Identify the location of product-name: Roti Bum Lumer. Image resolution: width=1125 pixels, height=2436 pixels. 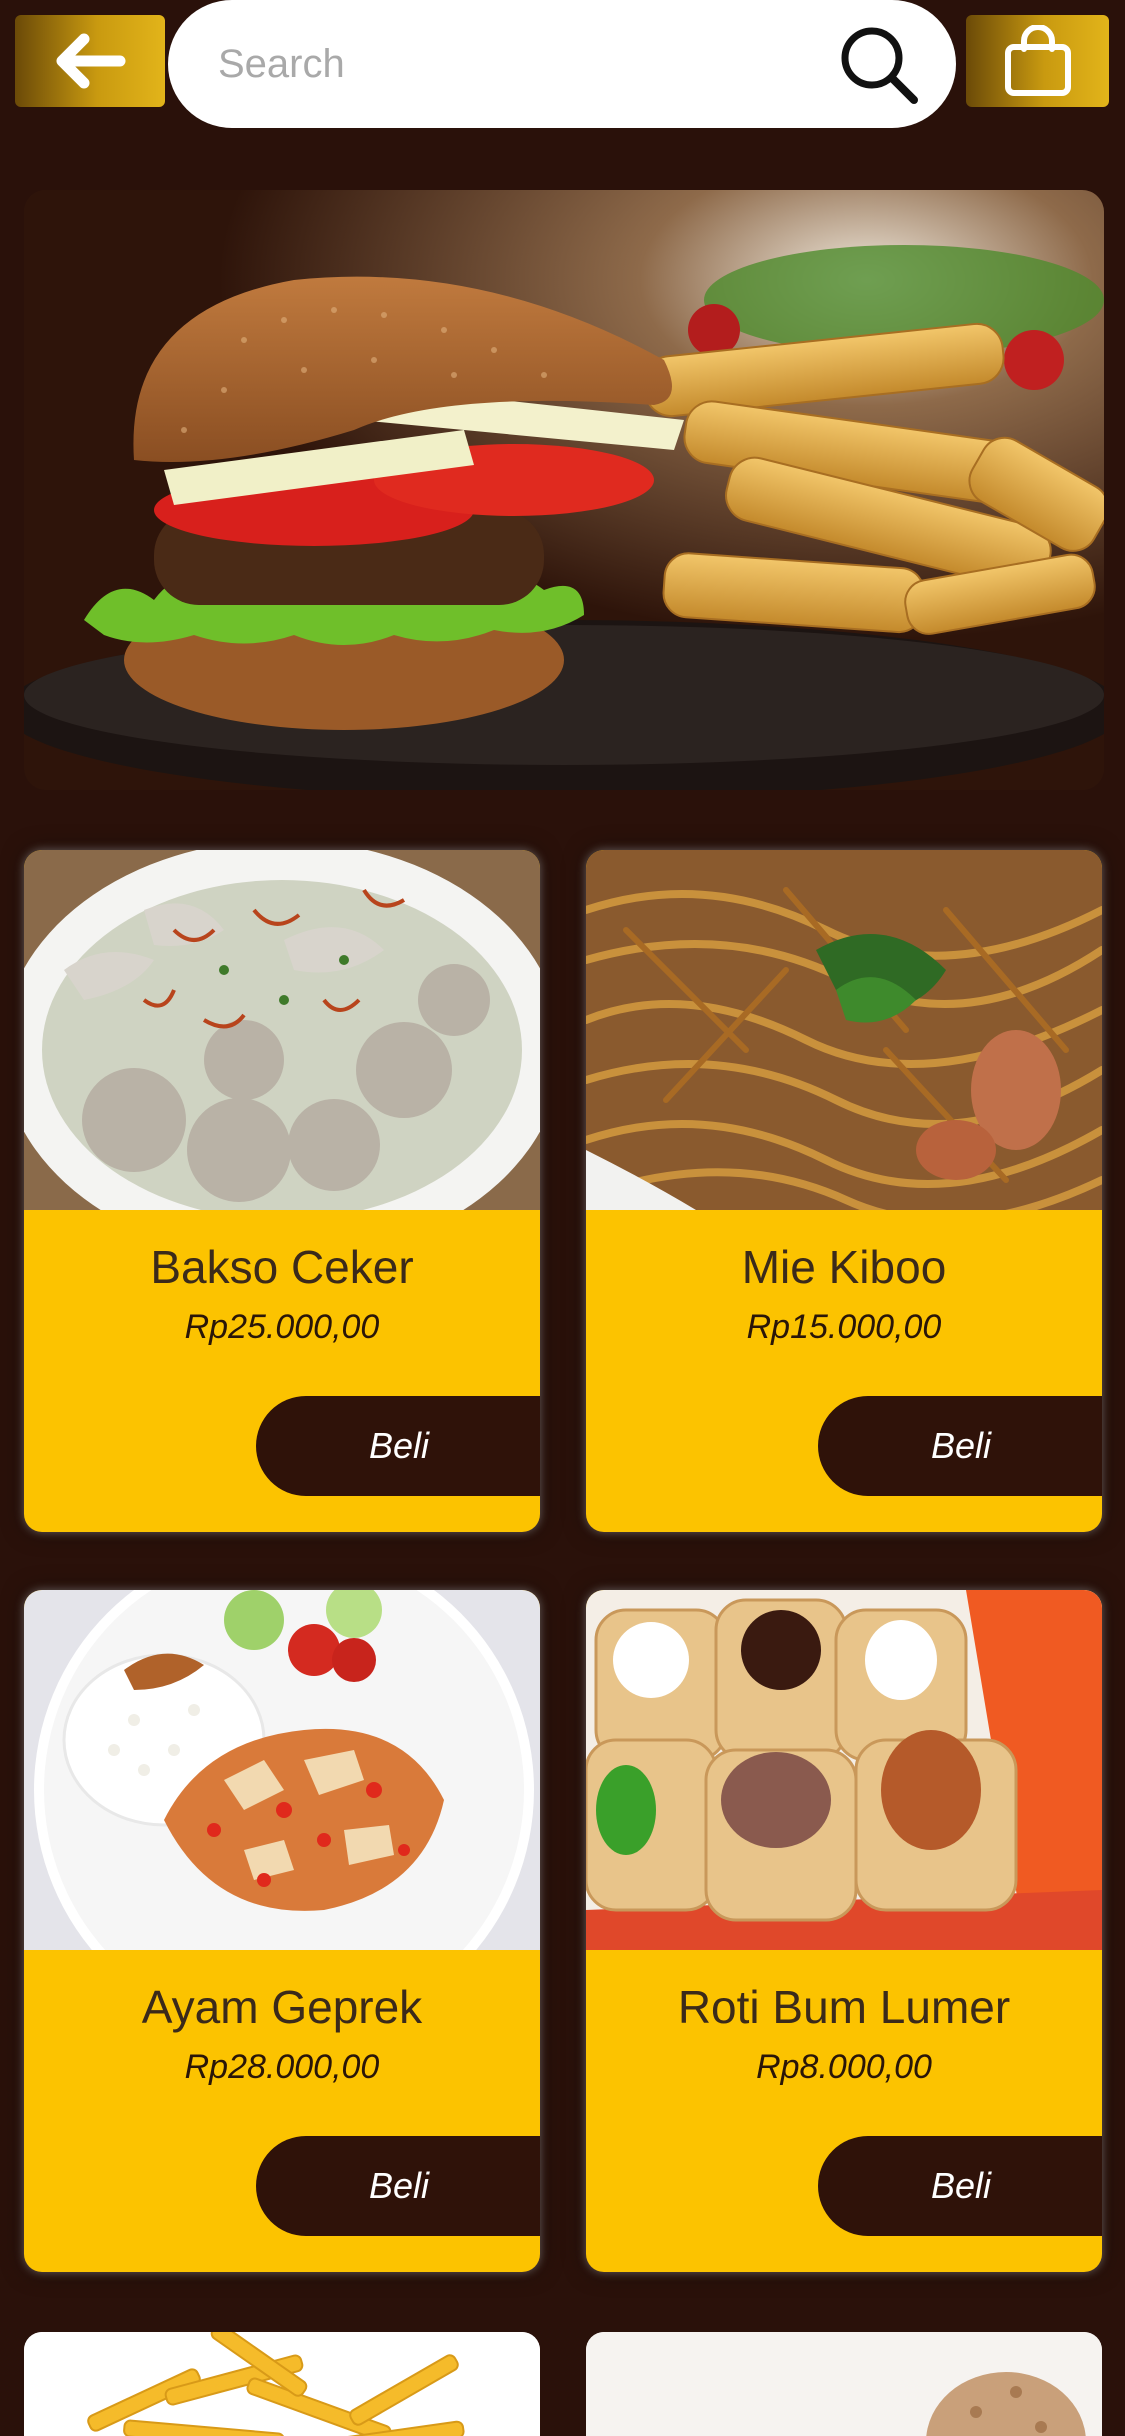
(844, 2007).